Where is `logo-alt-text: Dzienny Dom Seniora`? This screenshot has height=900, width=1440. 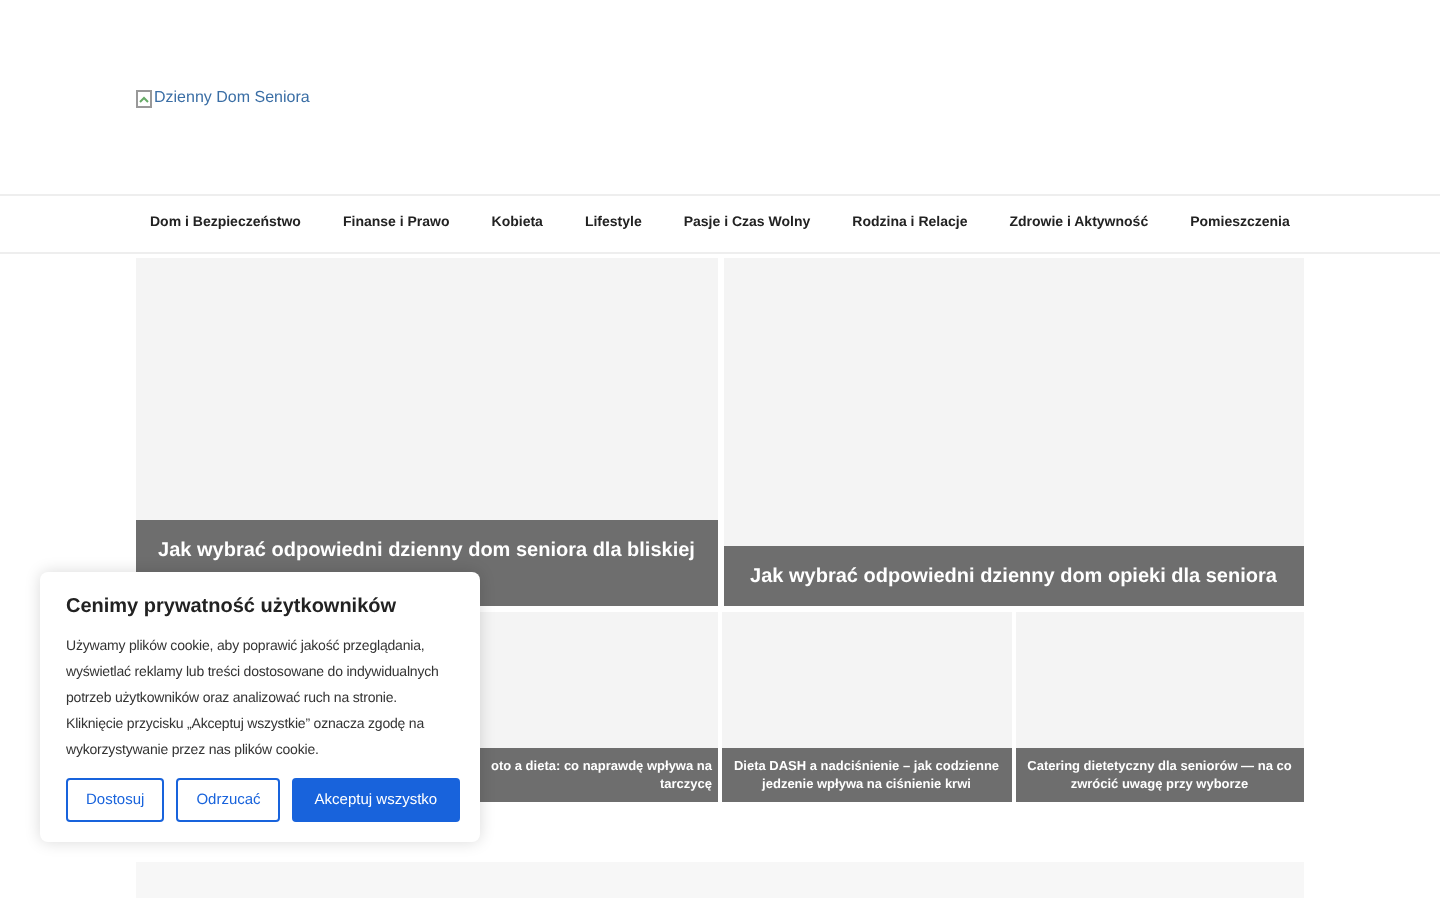
logo-alt-text: Dzienny Dom Seniora is located at coordinates (232, 98).